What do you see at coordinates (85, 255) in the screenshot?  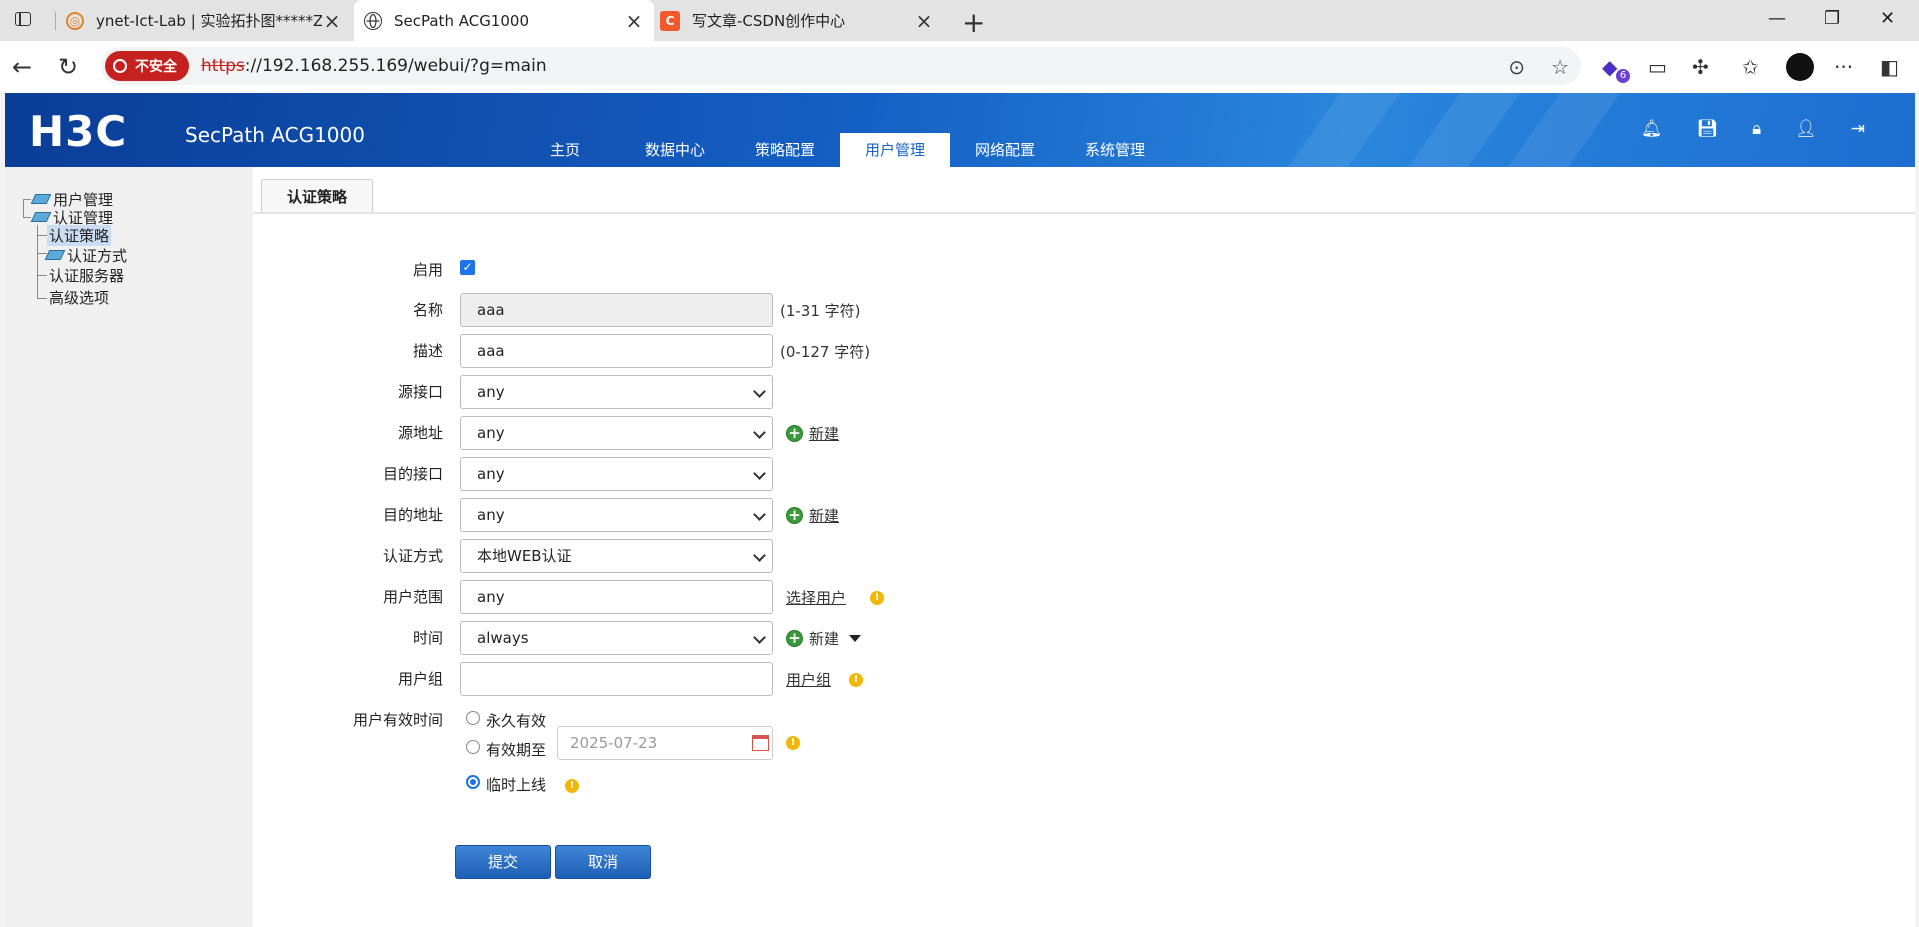 I see `tree-auth-method: 认证方式` at bounding box center [85, 255].